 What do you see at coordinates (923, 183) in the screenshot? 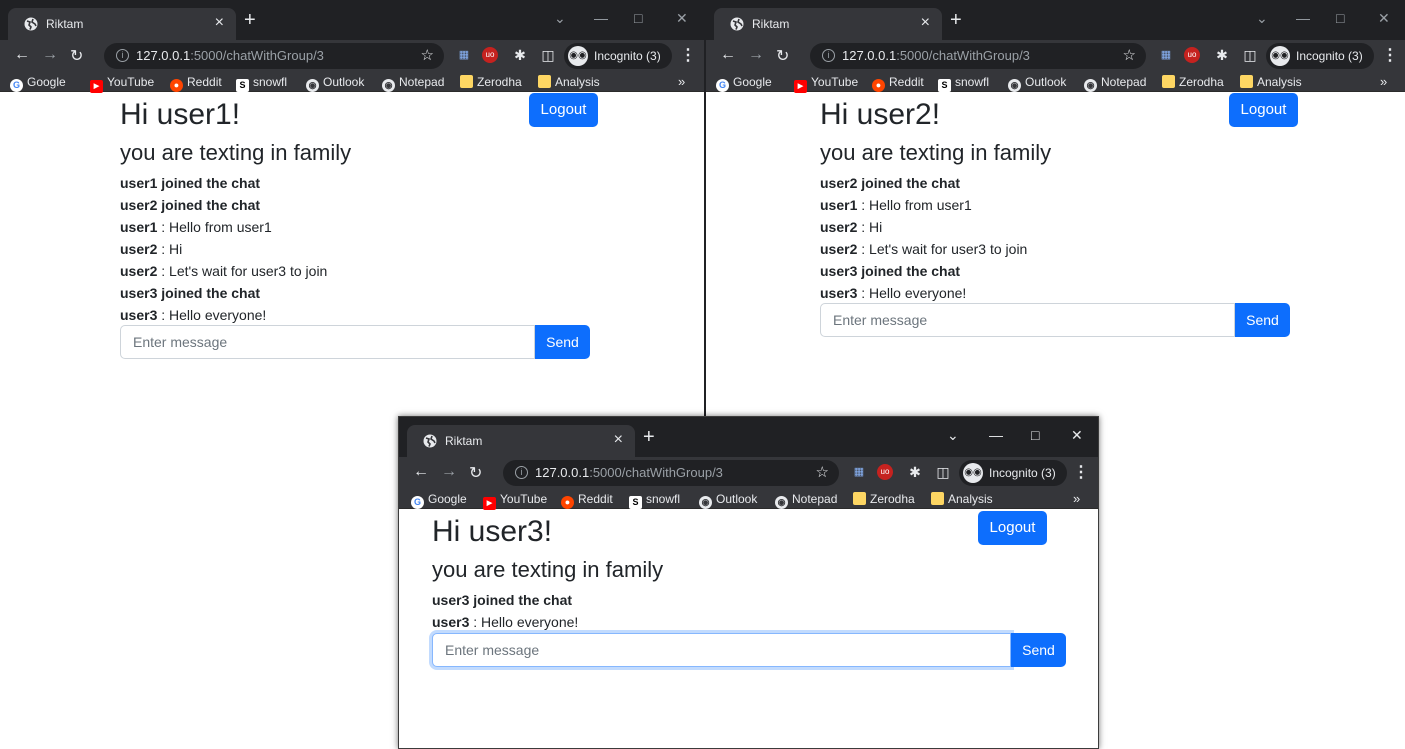
I see `system-message: user2 joined the chat` at bounding box center [923, 183].